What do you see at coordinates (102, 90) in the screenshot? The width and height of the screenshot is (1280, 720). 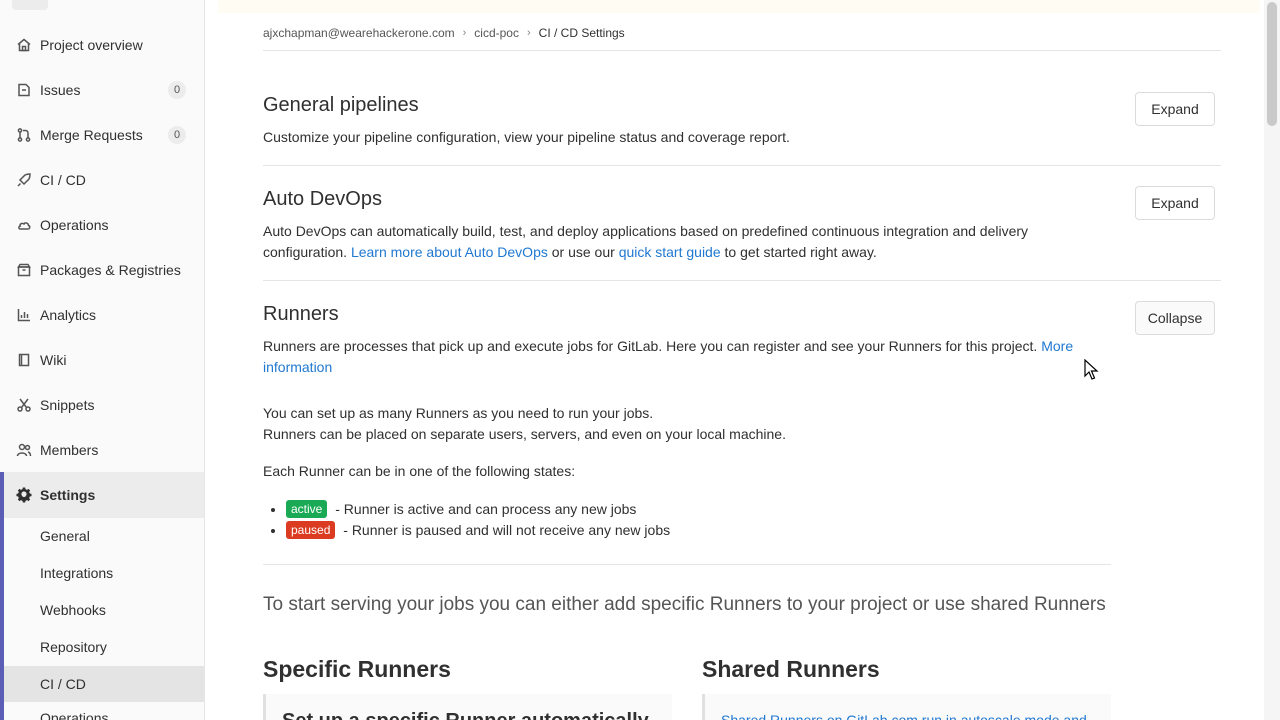 I see `sidebar-item-issues: Issues 0` at bounding box center [102, 90].